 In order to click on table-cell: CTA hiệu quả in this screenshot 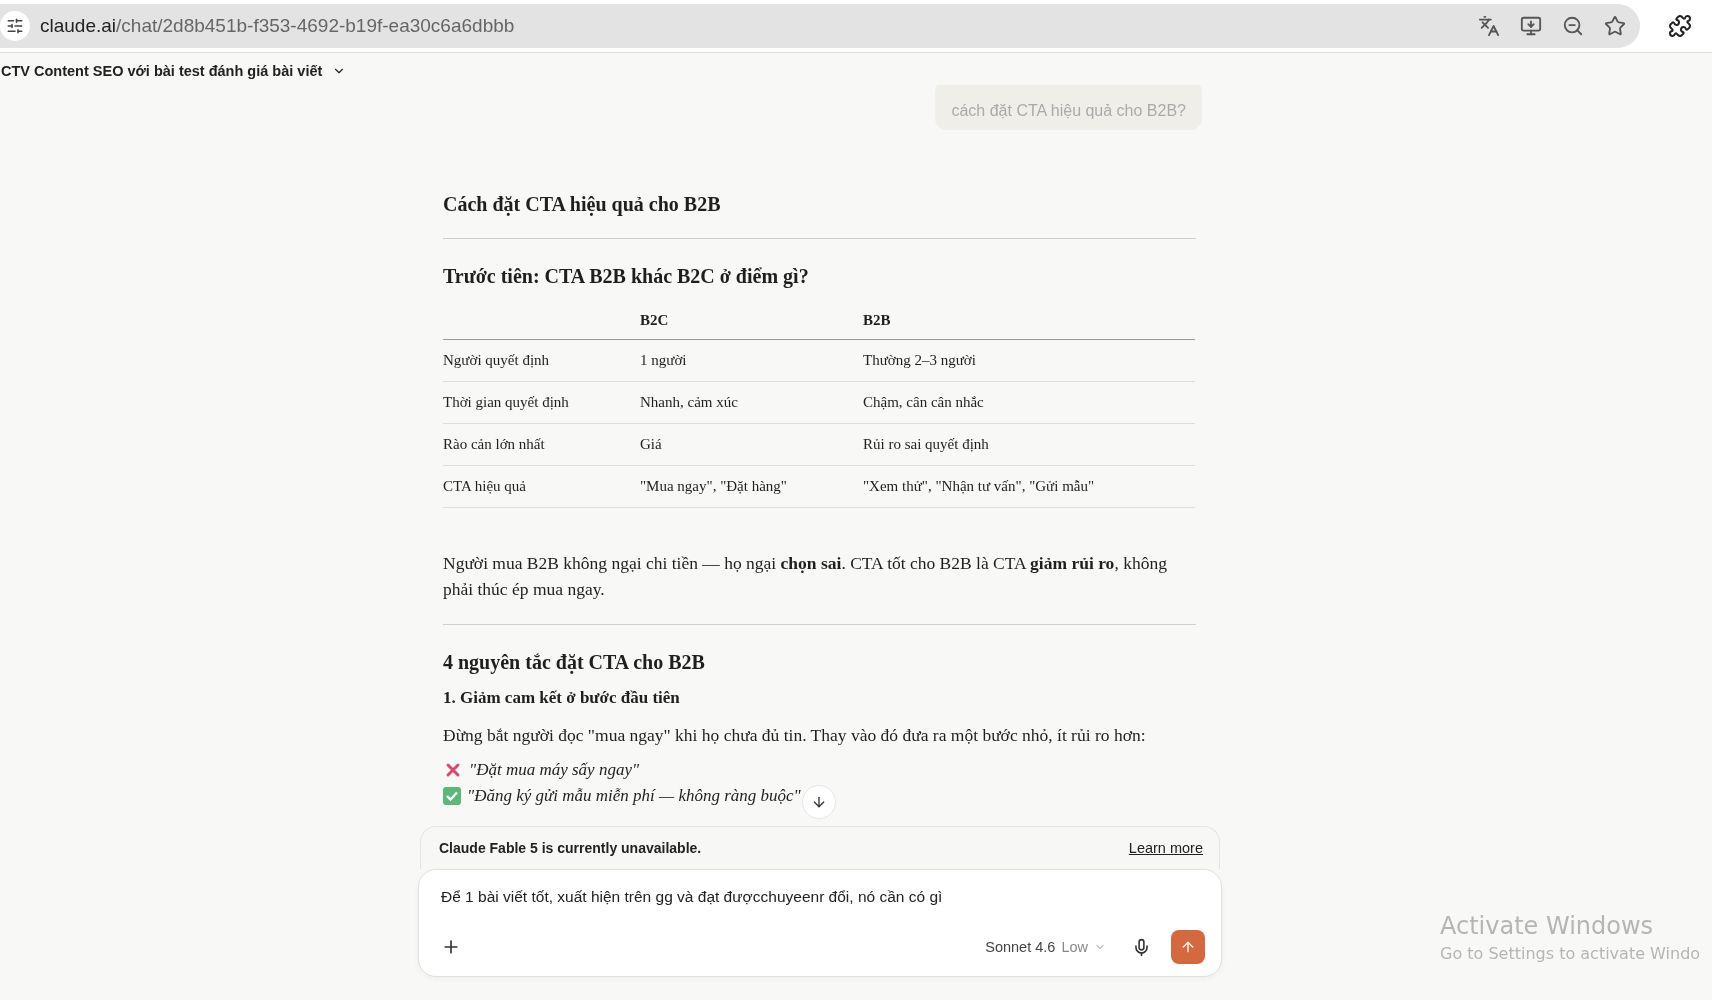, I will do `click(484, 486)`.